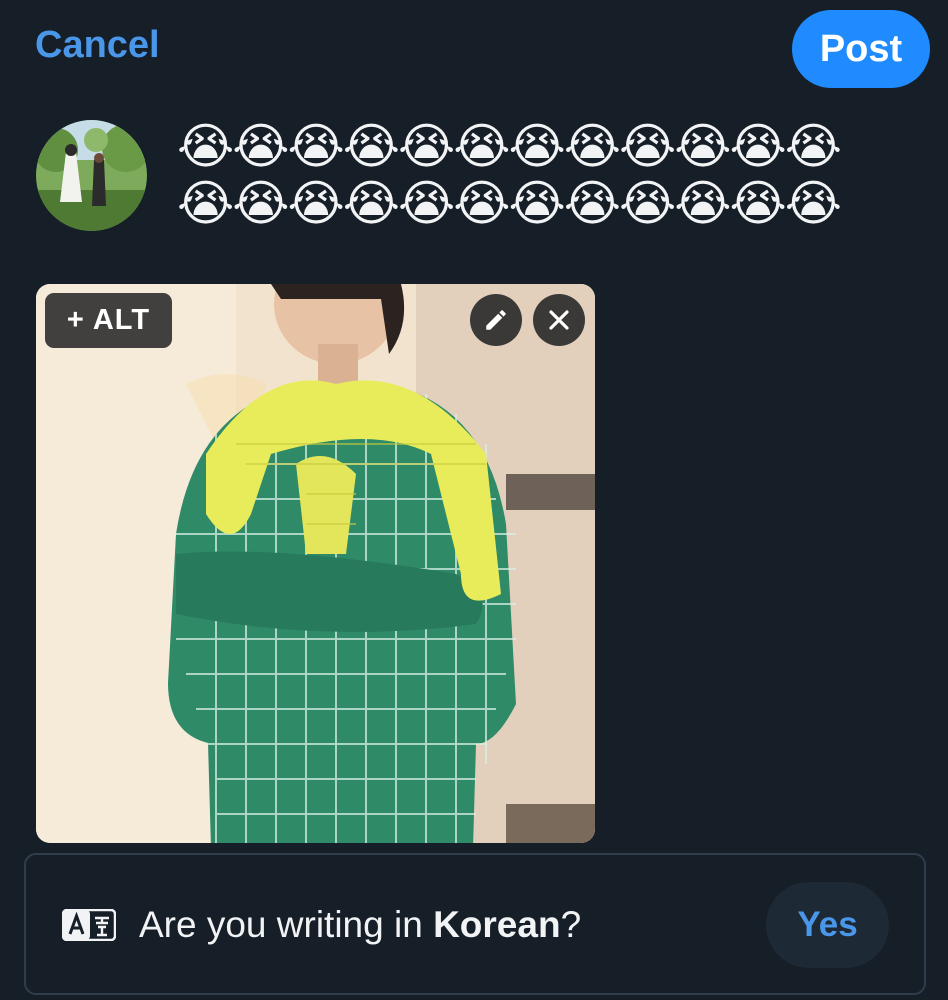 The height and width of the screenshot is (1000, 948). I want to click on add-alt-text-button: + ALT, so click(108, 320).